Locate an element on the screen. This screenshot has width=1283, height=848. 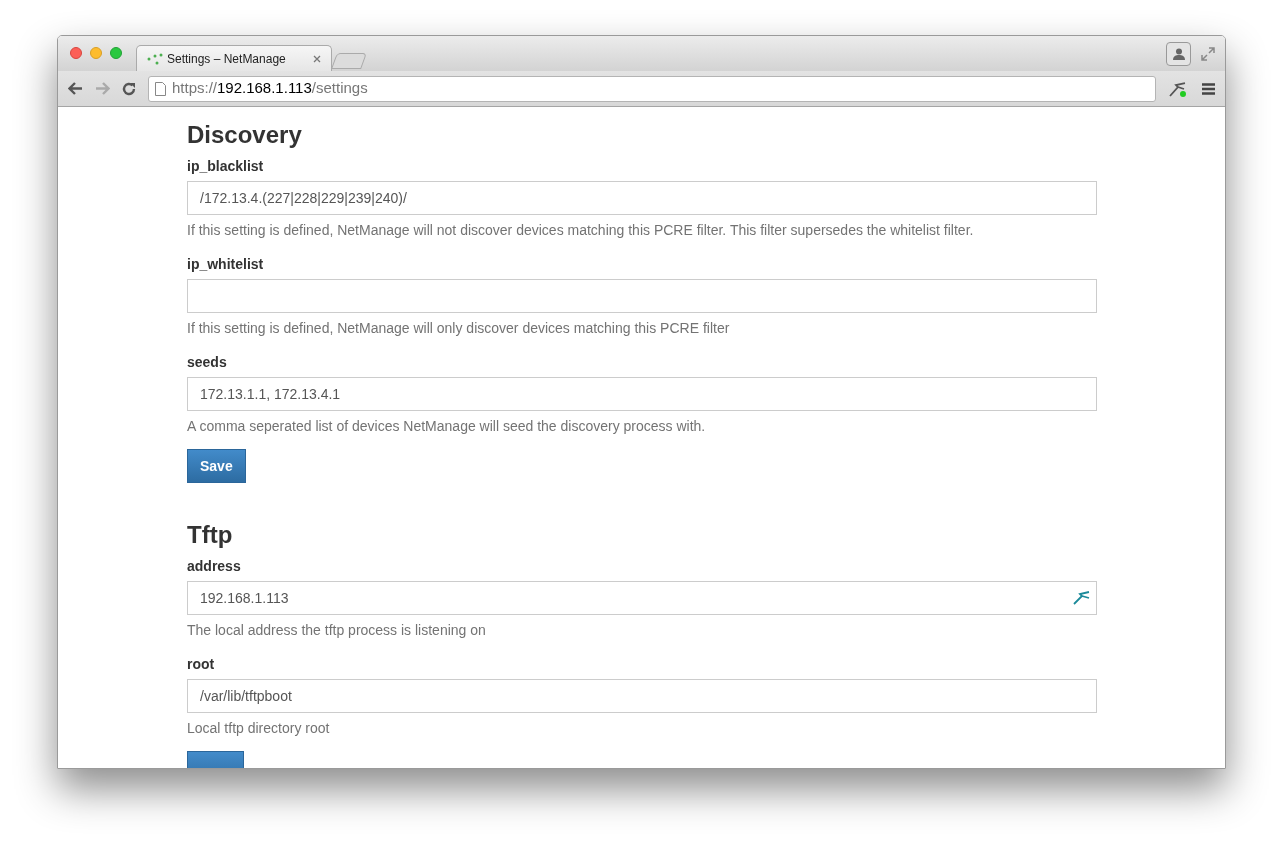
tab-title: Settings – NetManage is located at coordinates (227, 59).